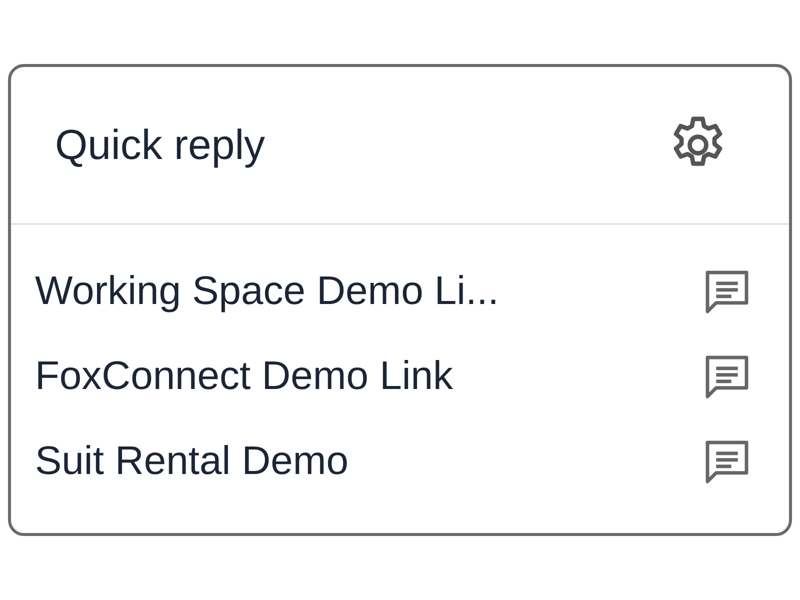 The width and height of the screenshot is (800, 600). Describe the element at coordinates (160, 145) in the screenshot. I see `card-title: Quick reply` at that location.